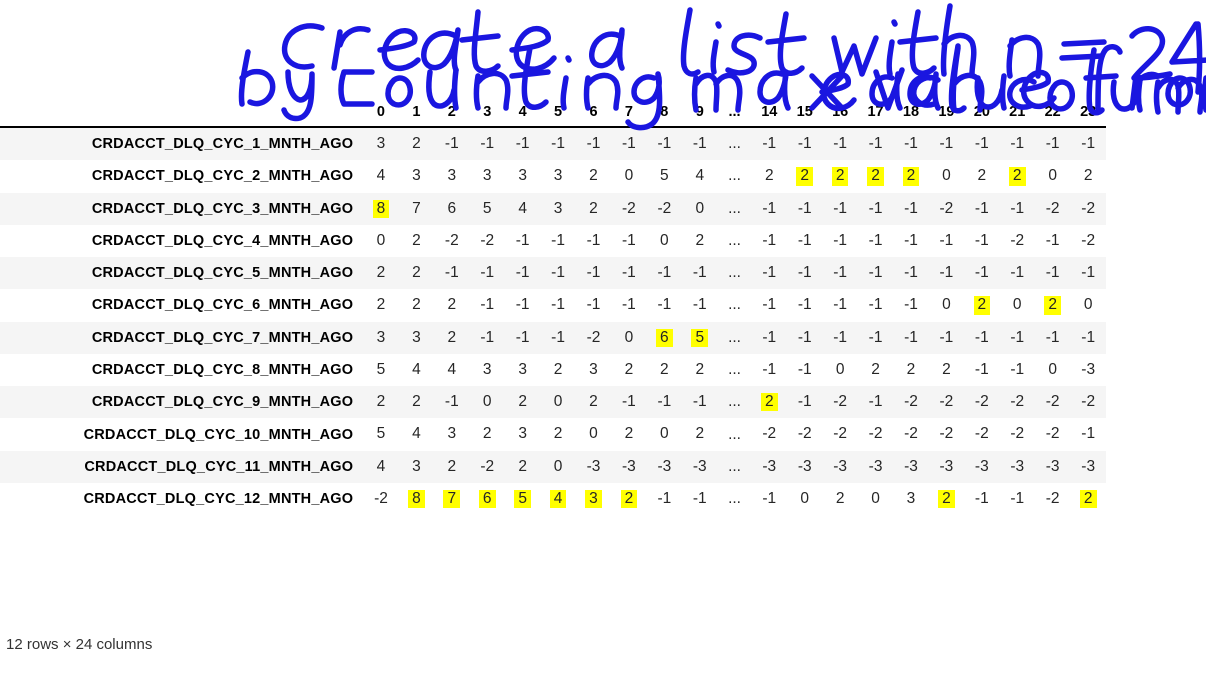 The width and height of the screenshot is (1206, 673). I want to click on cell-value: 0, so click(487, 402).